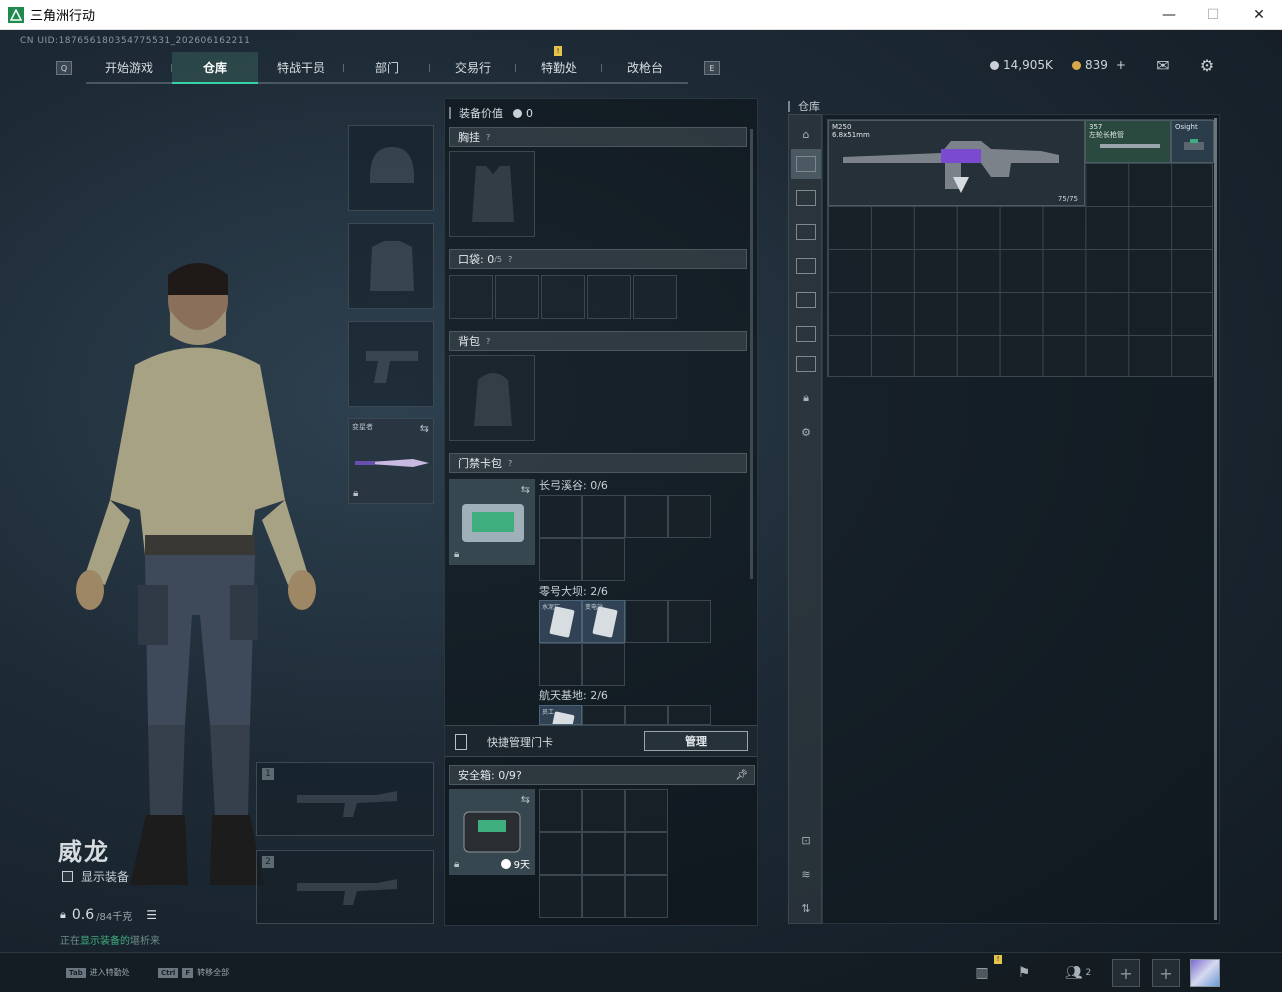 The width and height of the screenshot is (1282, 992). What do you see at coordinates (64, 68) in the screenshot?
I see `nav-prev-key: Q` at bounding box center [64, 68].